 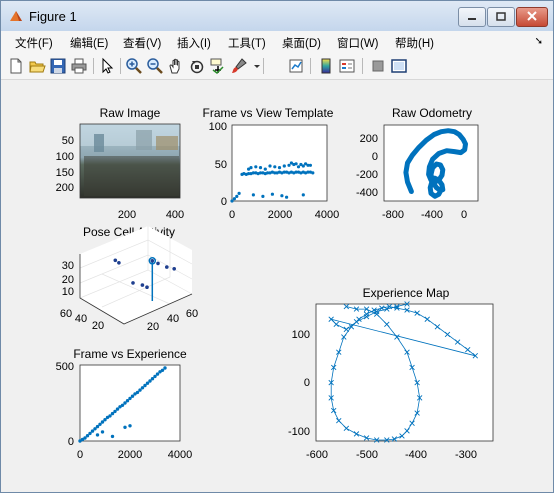 I want to click on frame-vs-template-title: Frame vs View Template, so click(x=268, y=113).